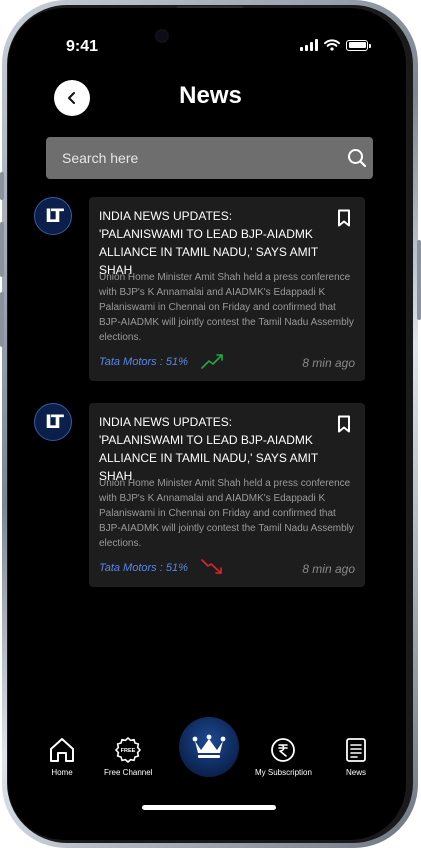 The image size is (421, 850). What do you see at coordinates (283, 772) in the screenshot?
I see `nav-my-subscription-label: My Subscription` at bounding box center [283, 772].